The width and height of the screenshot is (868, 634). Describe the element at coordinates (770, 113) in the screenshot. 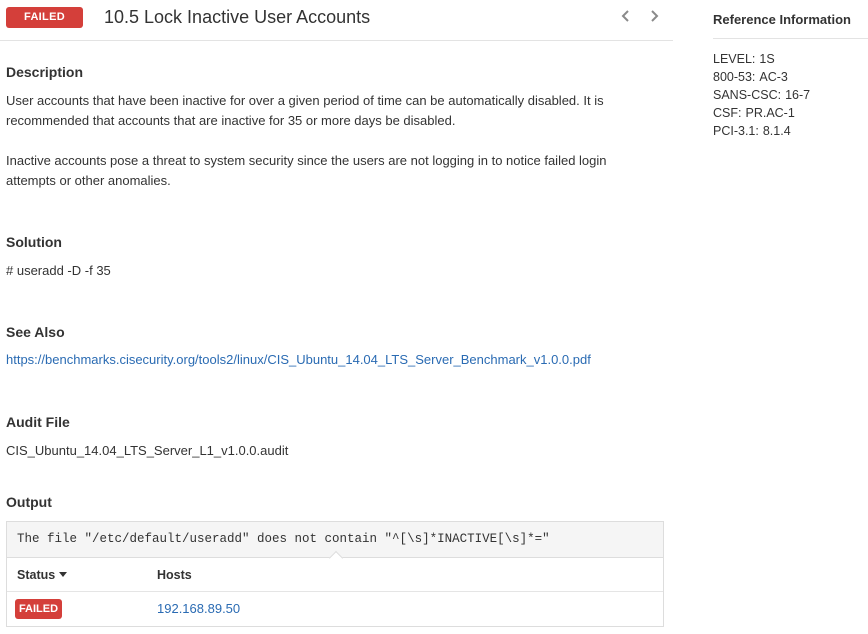

I see `reference-value: PR.AC-1` at that location.